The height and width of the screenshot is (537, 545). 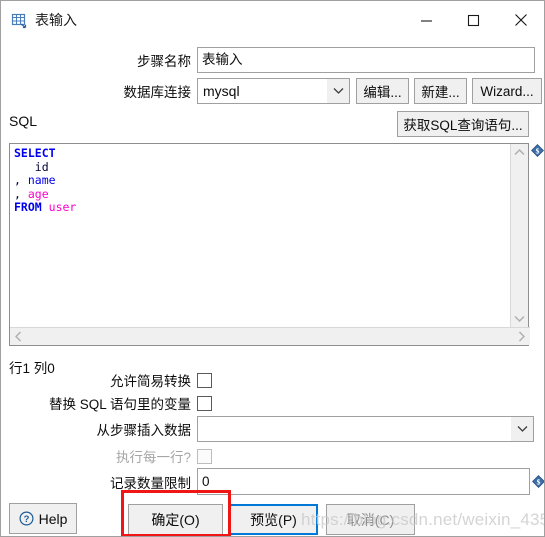 What do you see at coordinates (272, 456) in the screenshot?
I see `execute-each-row-row: 执行每一行?` at bounding box center [272, 456].